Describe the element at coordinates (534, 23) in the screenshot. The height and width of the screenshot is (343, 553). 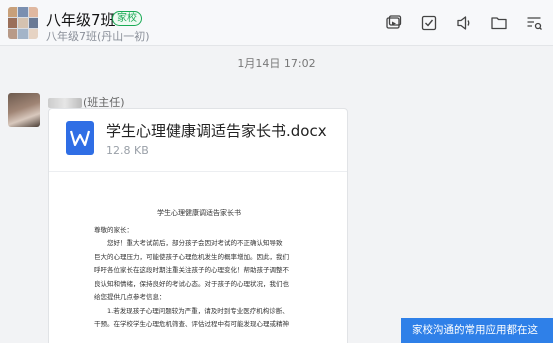
I see `list-settings-icon` at that location.